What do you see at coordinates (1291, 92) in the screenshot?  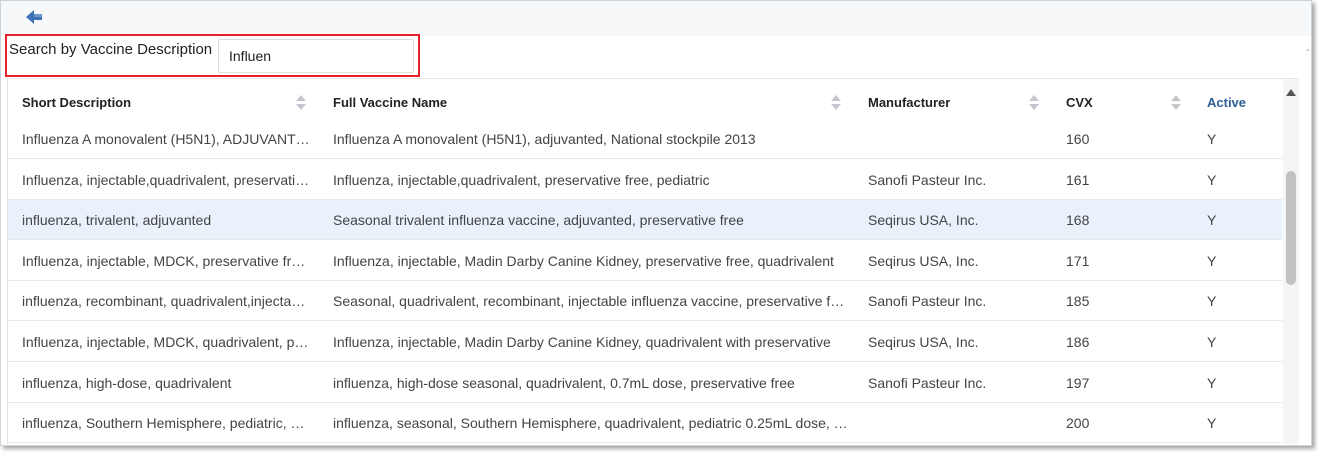 I see `scroll-up-icon` at bounding box center [1291, 92].